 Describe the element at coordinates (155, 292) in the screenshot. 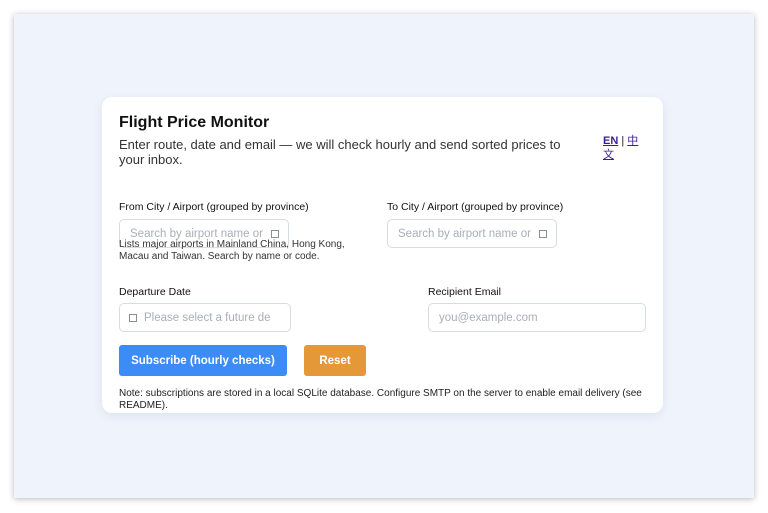

I see `date-field-label: Departure Date` at that location.